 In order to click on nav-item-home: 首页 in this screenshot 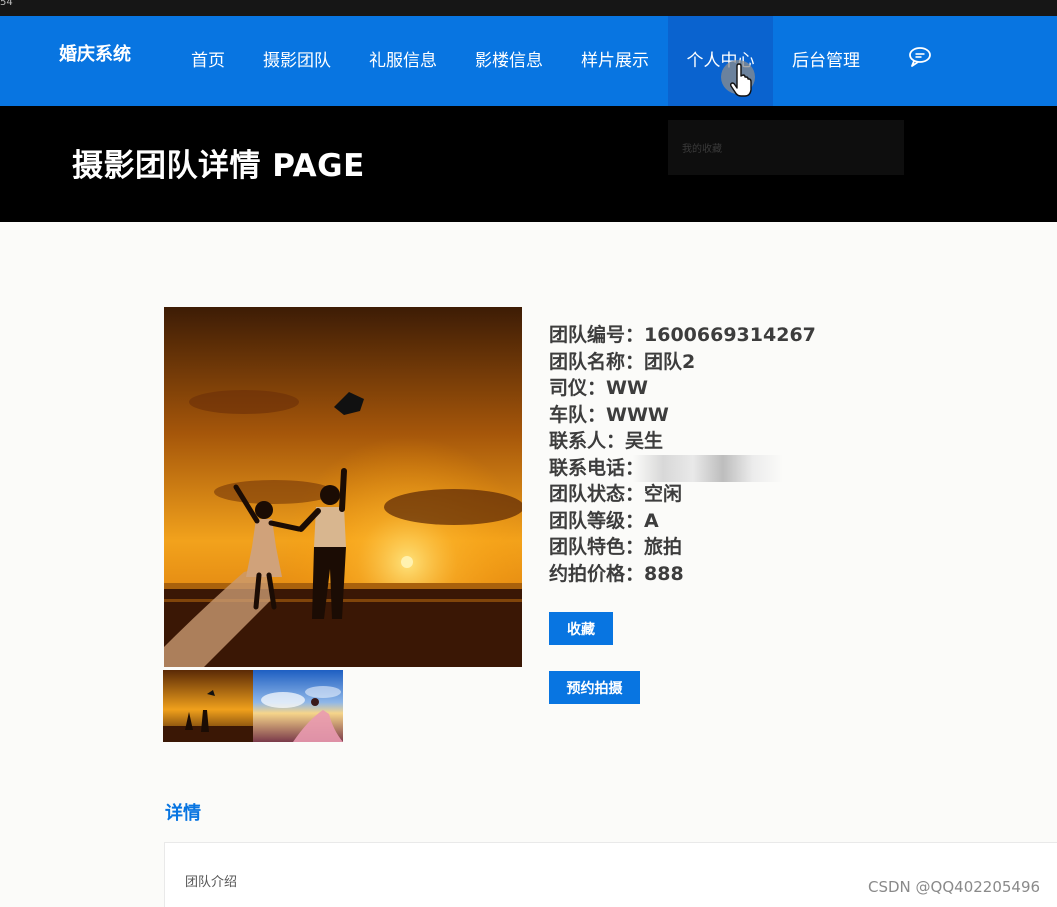, I will do `click(208, 61)`.